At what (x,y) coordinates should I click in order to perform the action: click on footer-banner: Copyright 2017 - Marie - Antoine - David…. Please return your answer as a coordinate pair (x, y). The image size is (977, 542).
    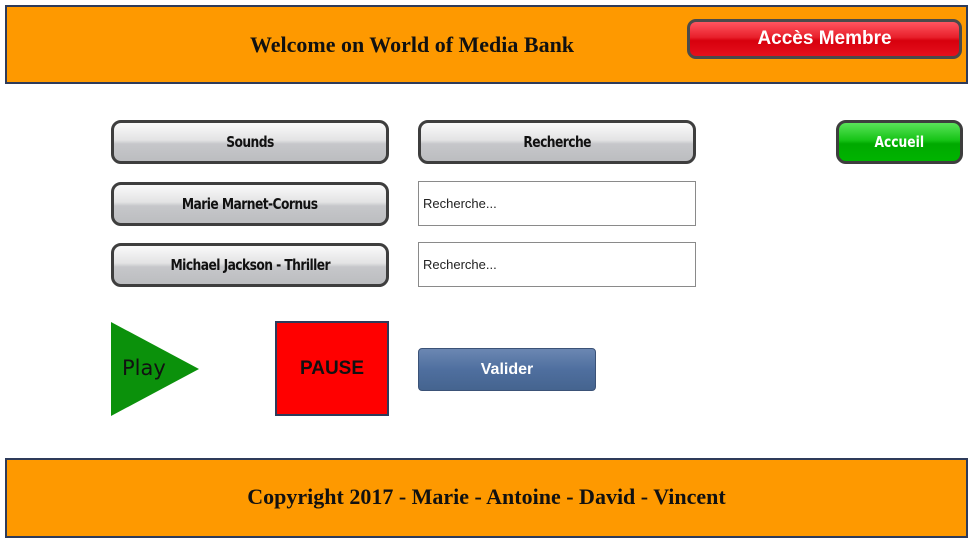
    Looking at the image, I should click on (486, 498).